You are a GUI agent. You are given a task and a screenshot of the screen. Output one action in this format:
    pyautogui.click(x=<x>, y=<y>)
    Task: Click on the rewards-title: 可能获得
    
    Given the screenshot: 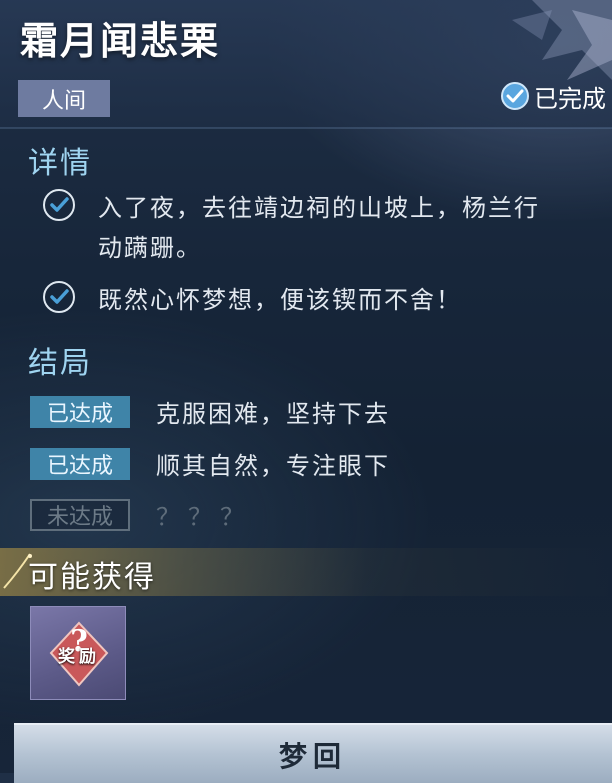 What is the action you would take?
    pyautogui.click(x=92, y=577)
    